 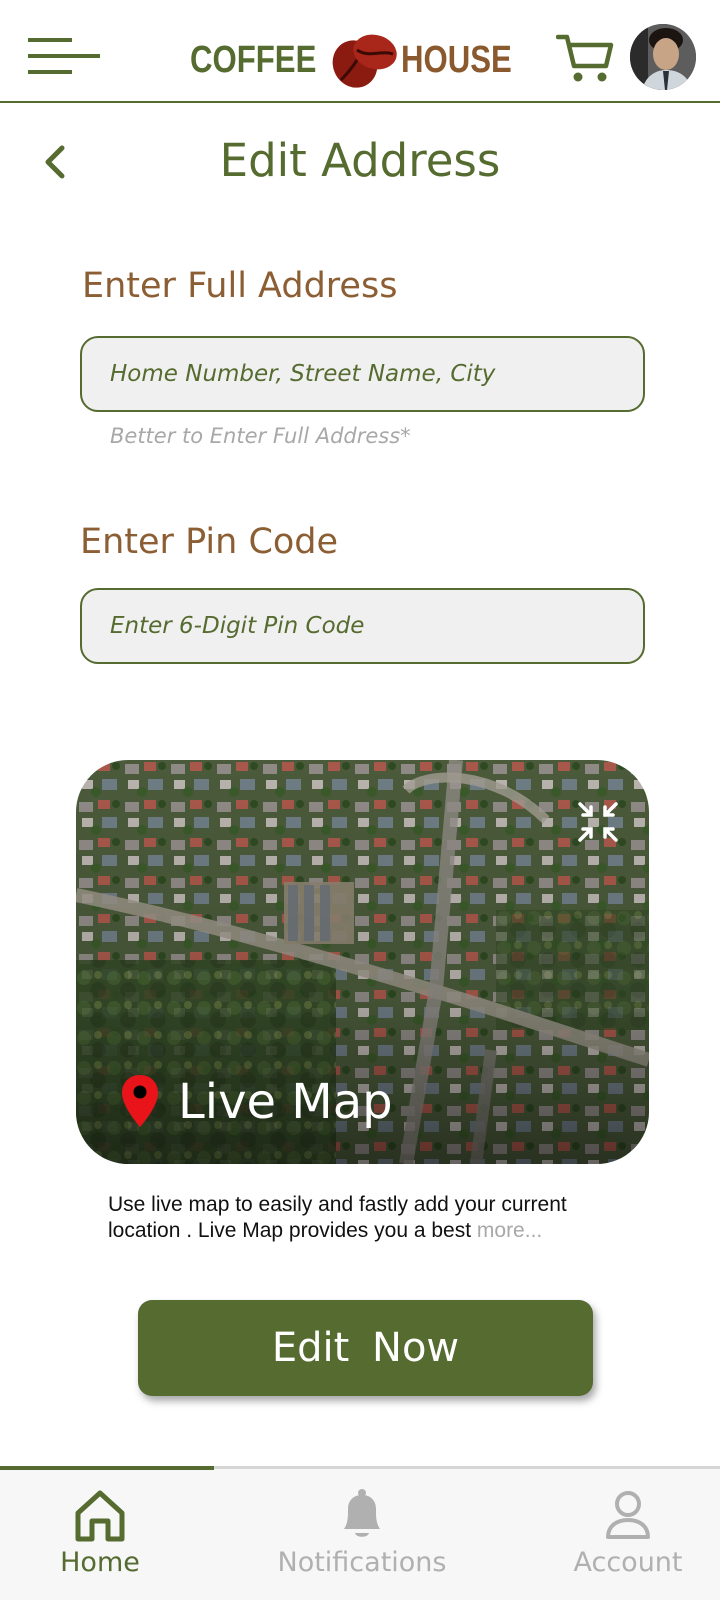 What do you see at coordinates (240, 286) in the screenshot?
I see `address-label: Enter Full Address` at bounding box center [240, 286].